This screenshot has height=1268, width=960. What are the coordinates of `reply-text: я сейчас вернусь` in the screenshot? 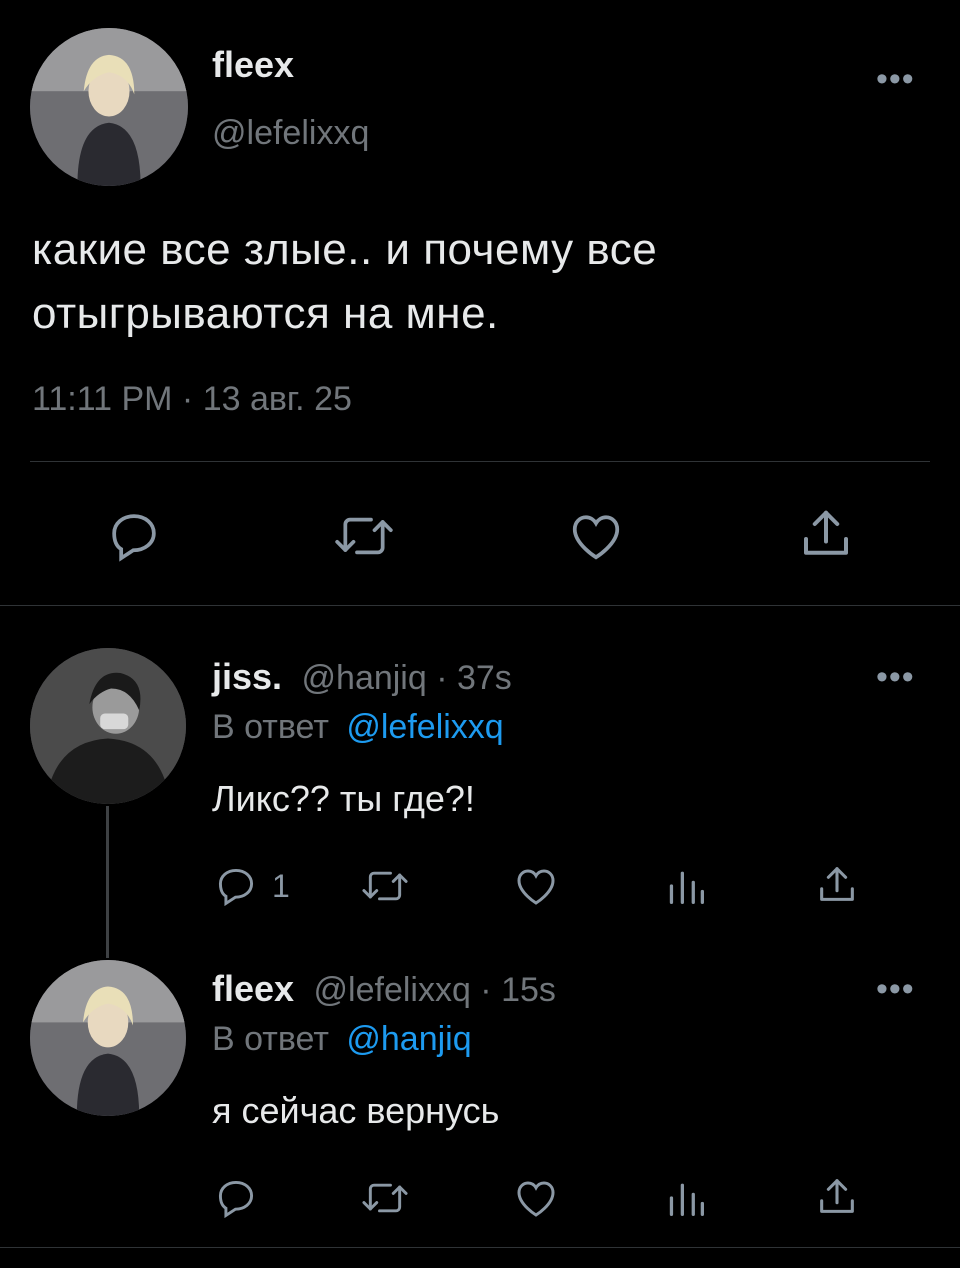 It's located at (356, 1110).